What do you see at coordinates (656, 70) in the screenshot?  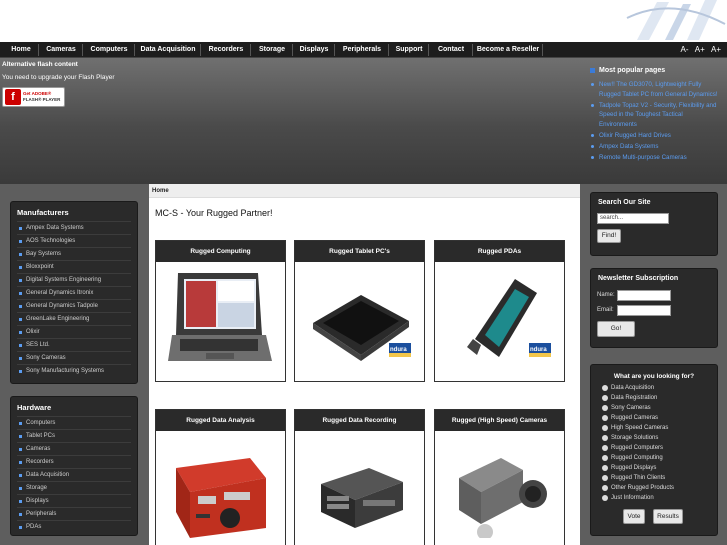 I see `popular-title: Most popular pages` at bounding box center [656, 70].